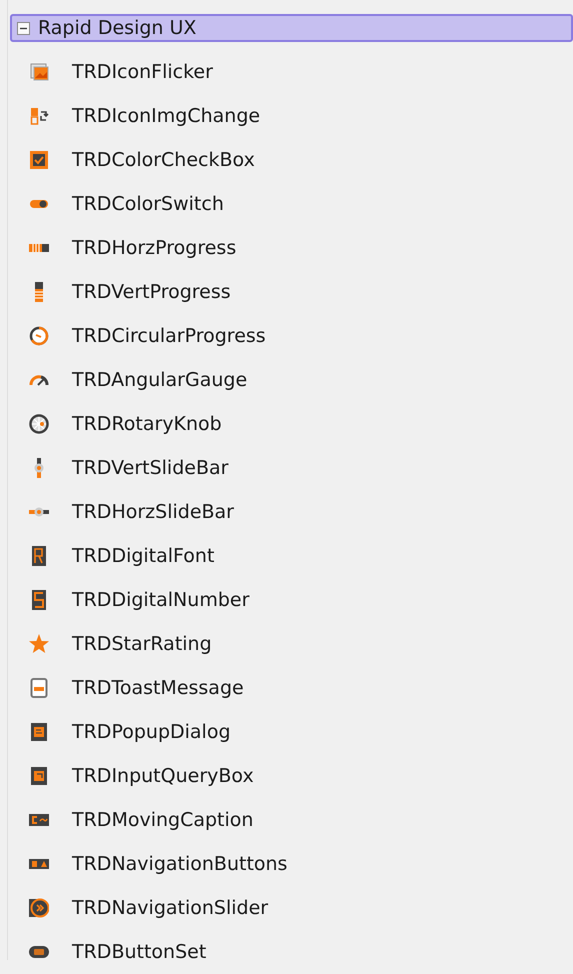  Describe the element at coordinates (290, 292) in the screenshot. I see `component-item: TRDVertProgress` at that location.